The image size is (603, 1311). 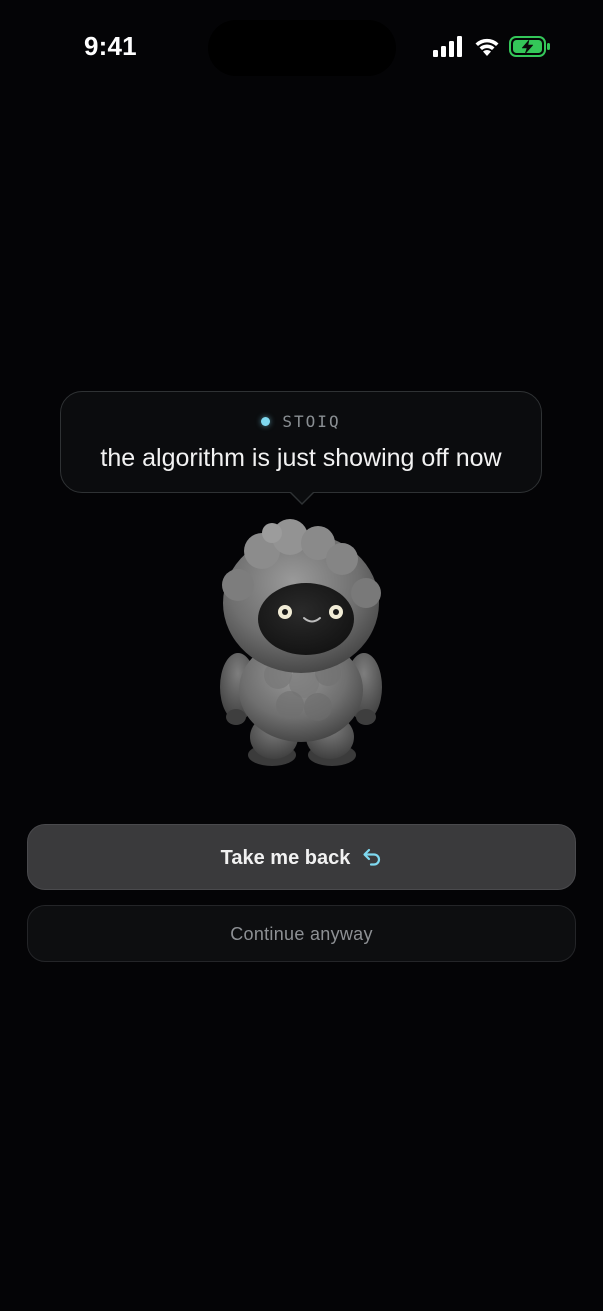 What do you see at coordinates (301, 458) in the screenshot?
I see `bubble-message: the algorithm is just showing off now` at bounding box center [301, 458].